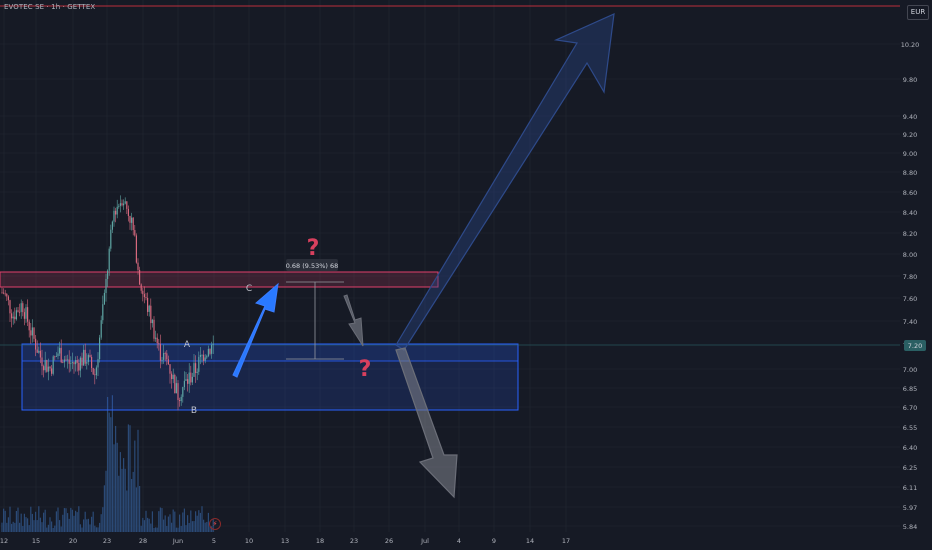  I want to click on wave-label-a: A, so click(187, 345).